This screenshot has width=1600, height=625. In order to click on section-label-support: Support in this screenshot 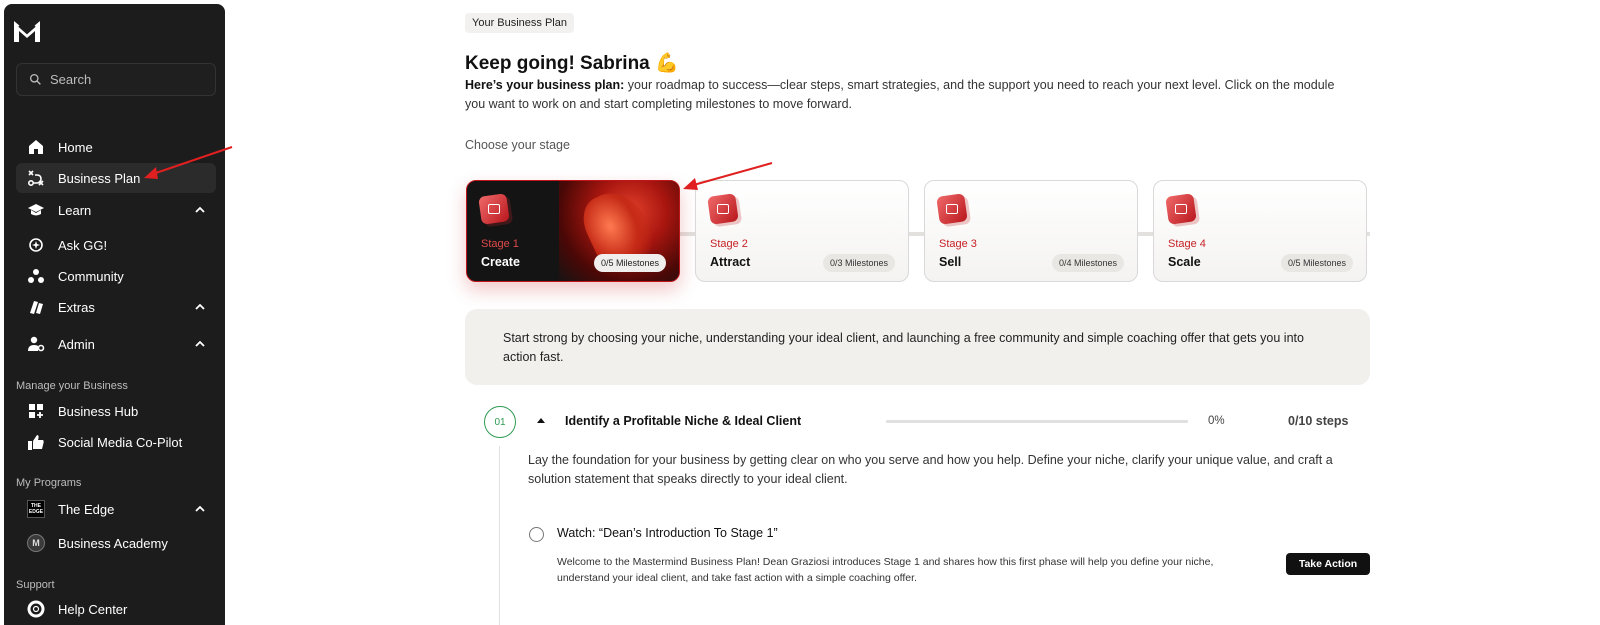, I will do `click(35, 585)`.